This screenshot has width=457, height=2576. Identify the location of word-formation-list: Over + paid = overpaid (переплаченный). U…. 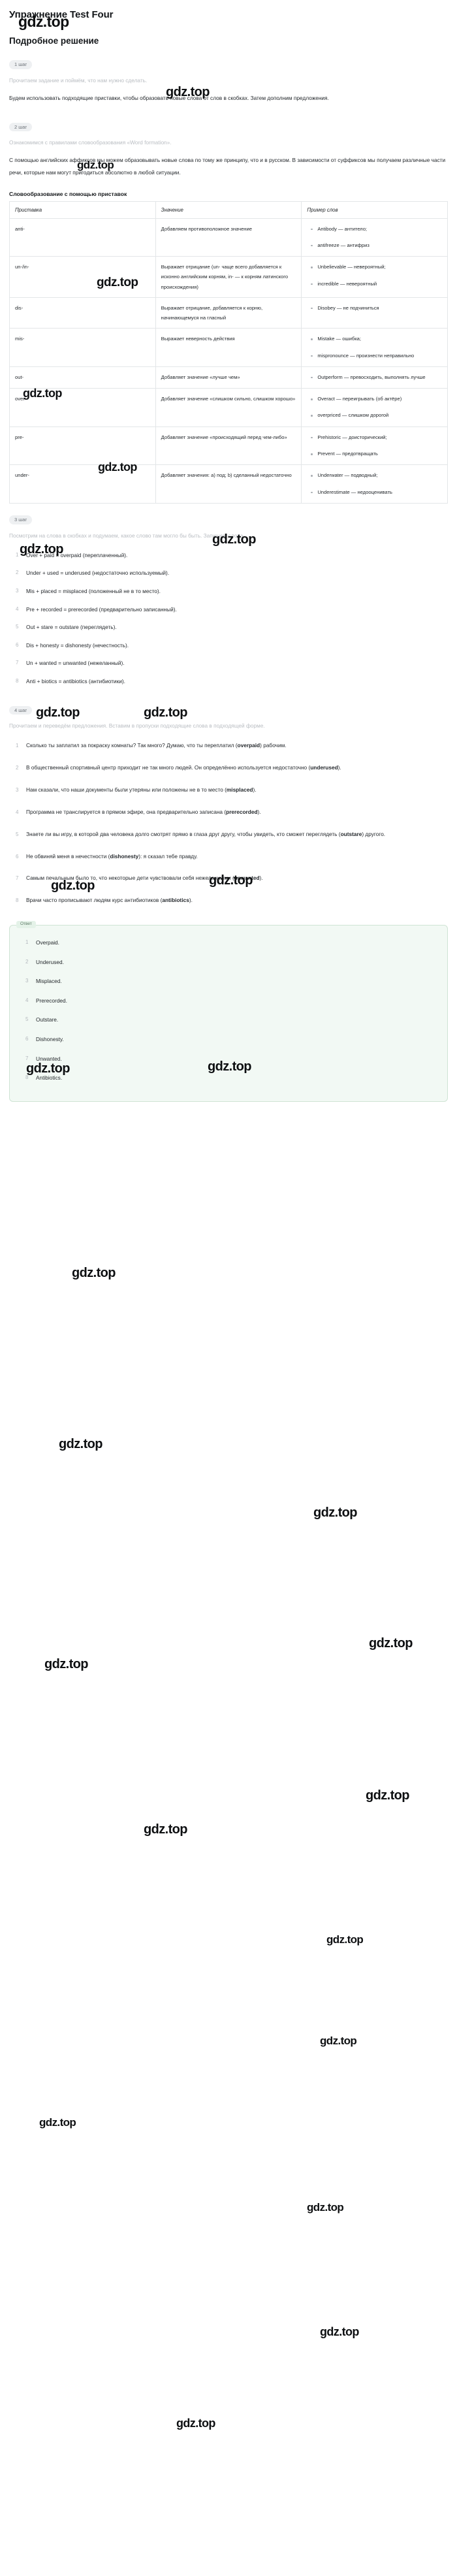
(228, 618).